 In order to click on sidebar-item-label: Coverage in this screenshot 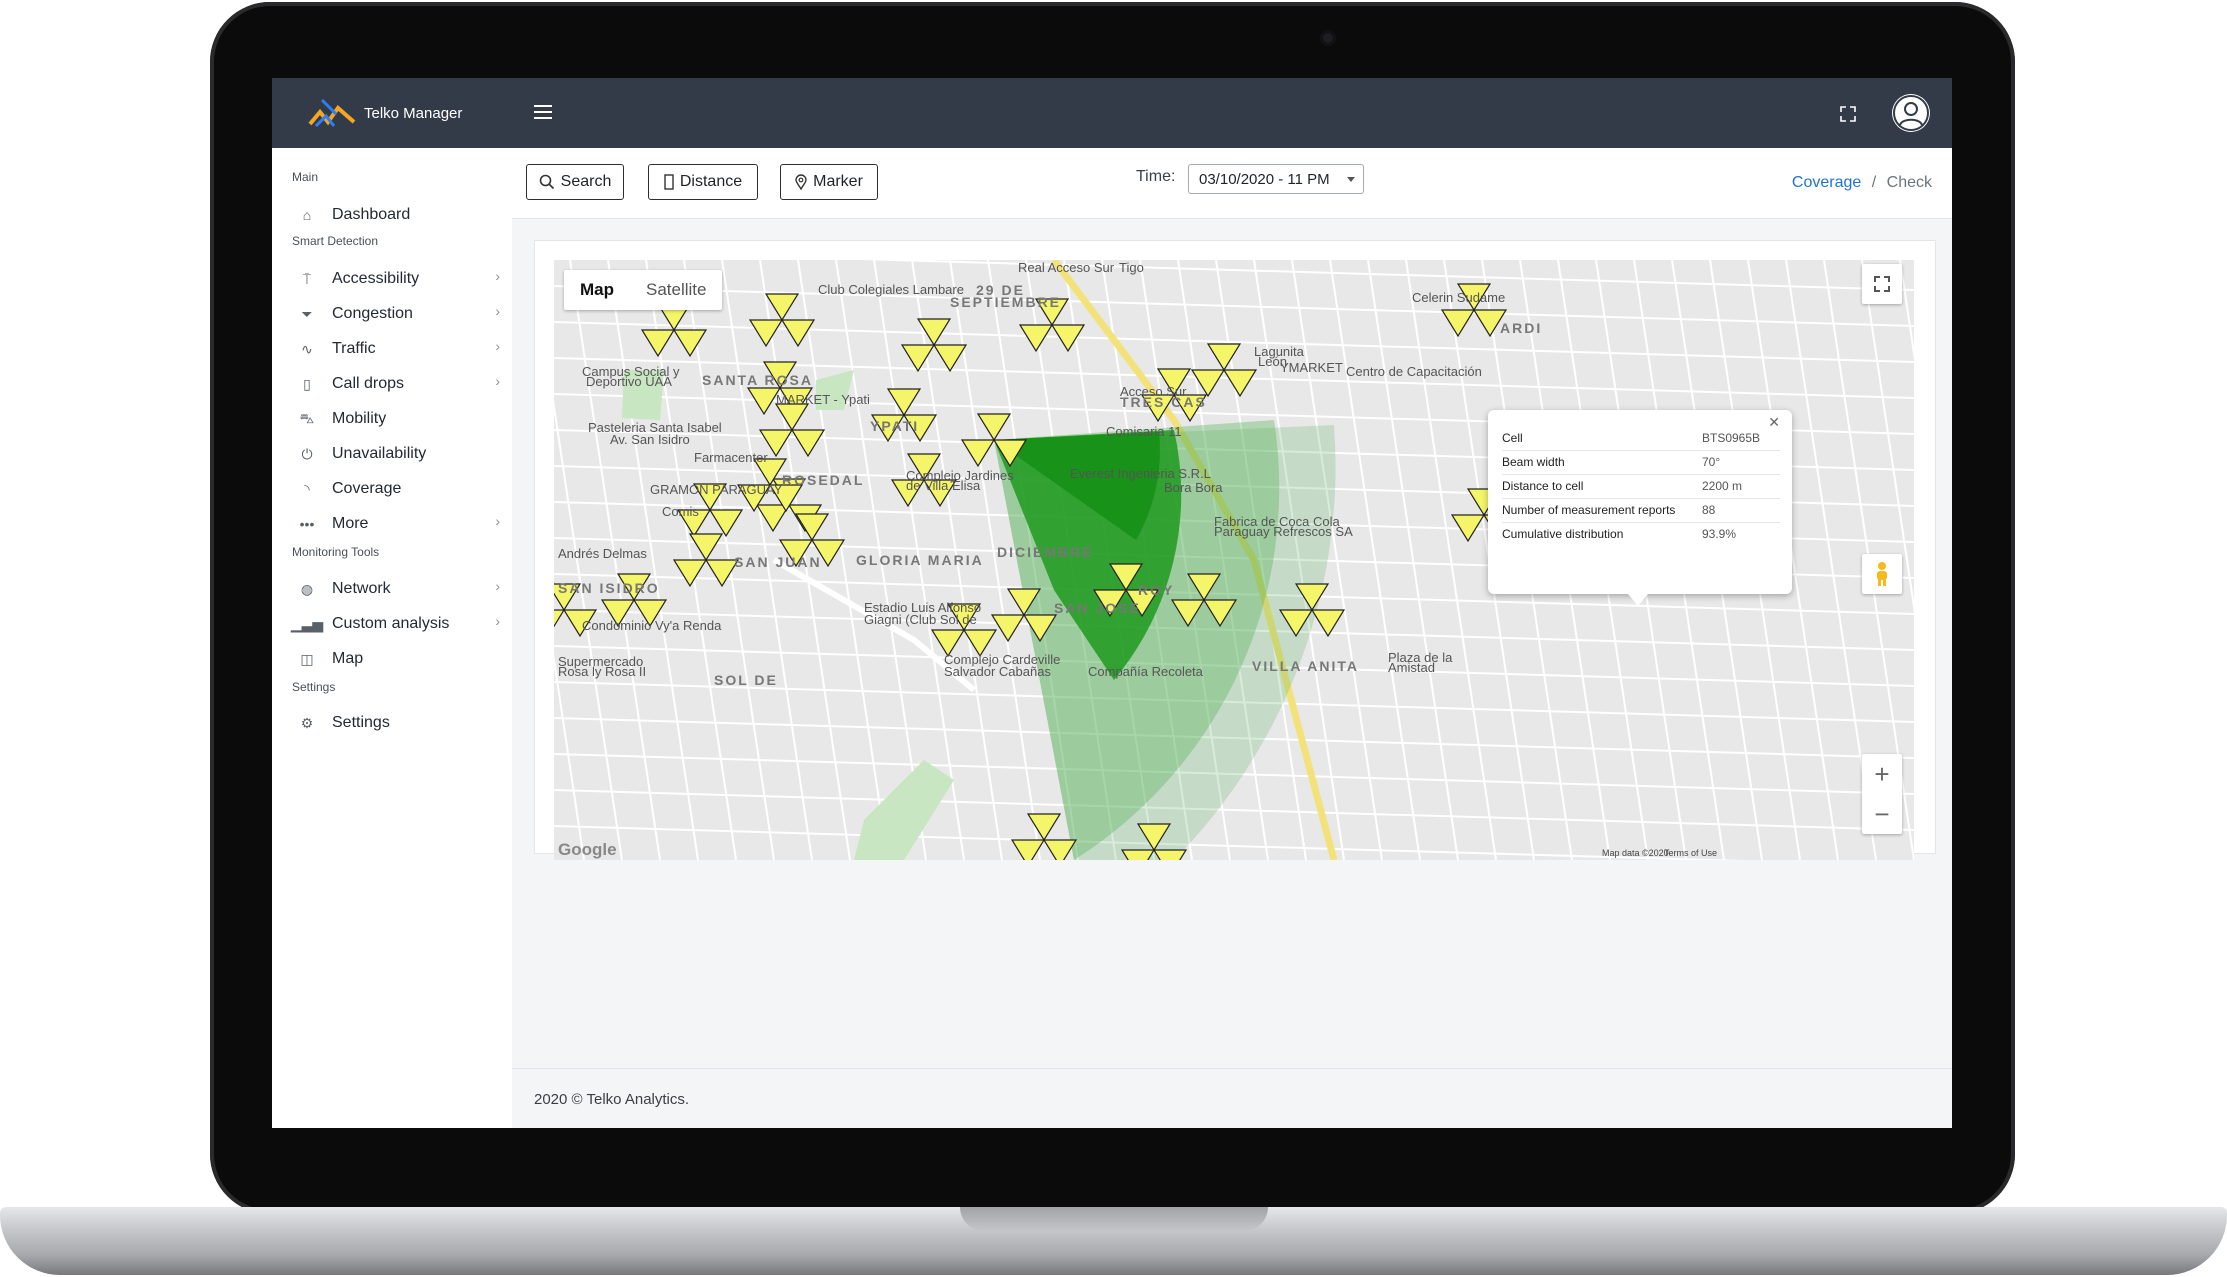, I will do `click(367, 488)`.